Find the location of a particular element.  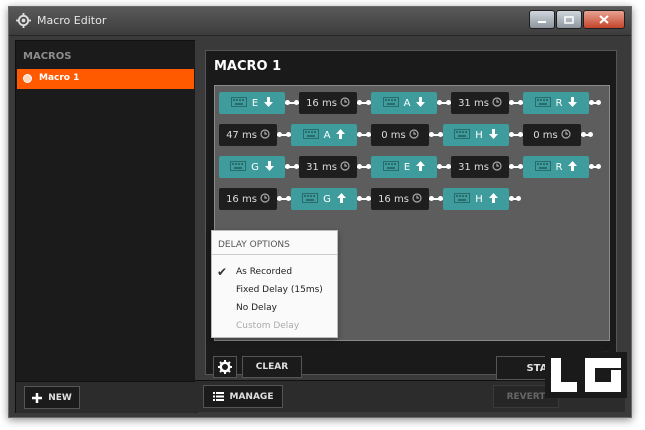

maximize-button is located at coordinates (569, 19).